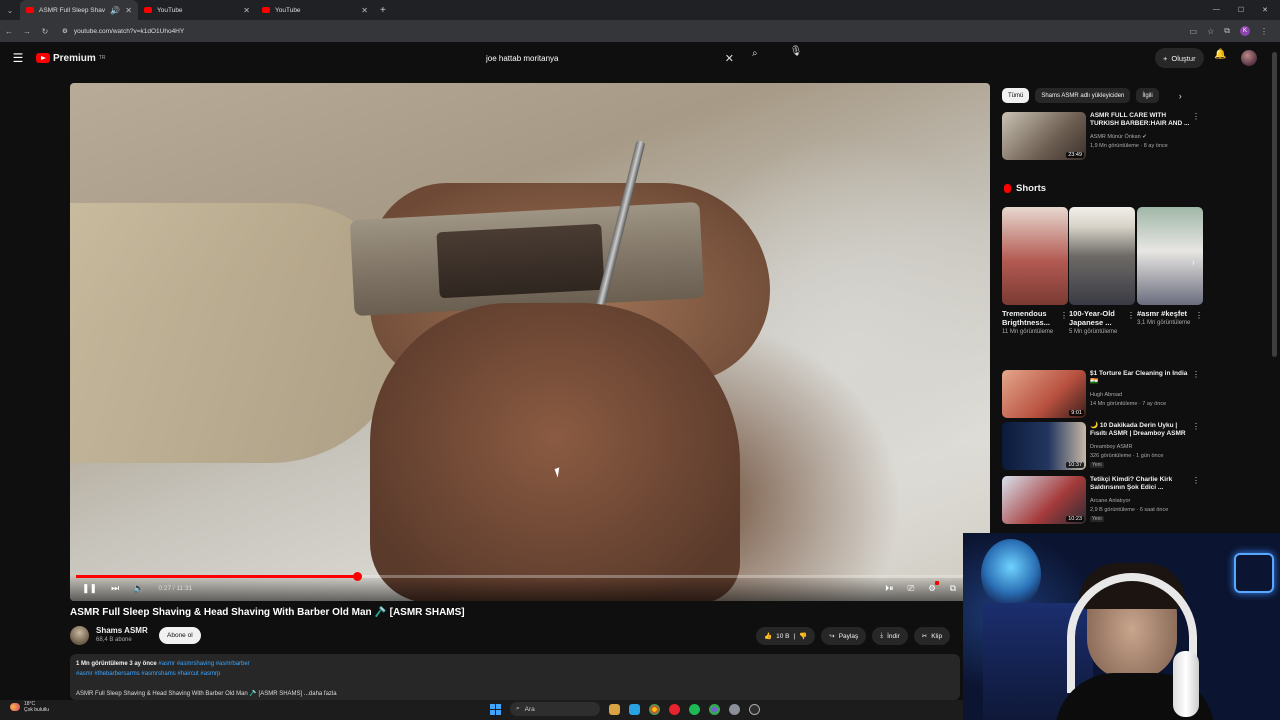 The image size is (1280, 720). What do you see at coordinates (70, 58) in the screenshot?
I see `youtube-logo: Premium TR` at bounding box center [70, 58].